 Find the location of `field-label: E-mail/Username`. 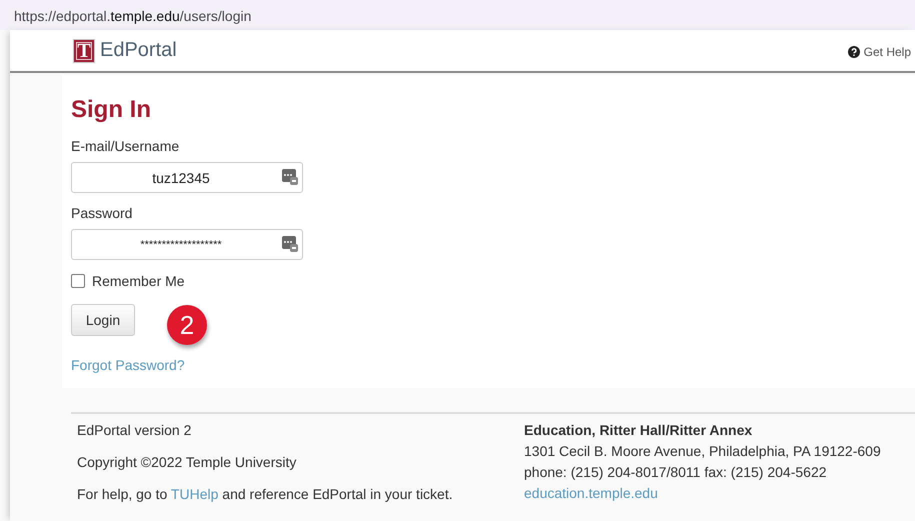

field-label: E-mail/Username is located at coordinates (125, 146).